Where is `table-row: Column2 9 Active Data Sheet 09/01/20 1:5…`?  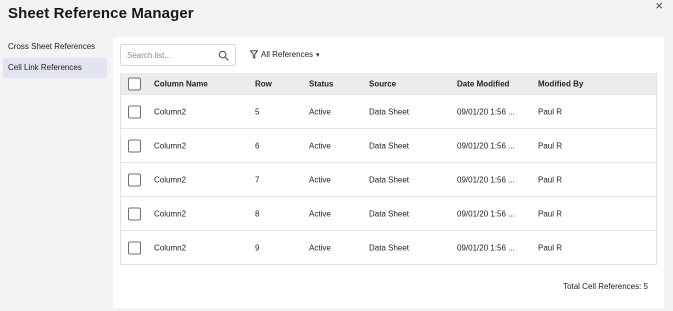 table-row: Column2 9 Active Data Sheet 09/01/20 1:5… is located at coordinates (388, 247).